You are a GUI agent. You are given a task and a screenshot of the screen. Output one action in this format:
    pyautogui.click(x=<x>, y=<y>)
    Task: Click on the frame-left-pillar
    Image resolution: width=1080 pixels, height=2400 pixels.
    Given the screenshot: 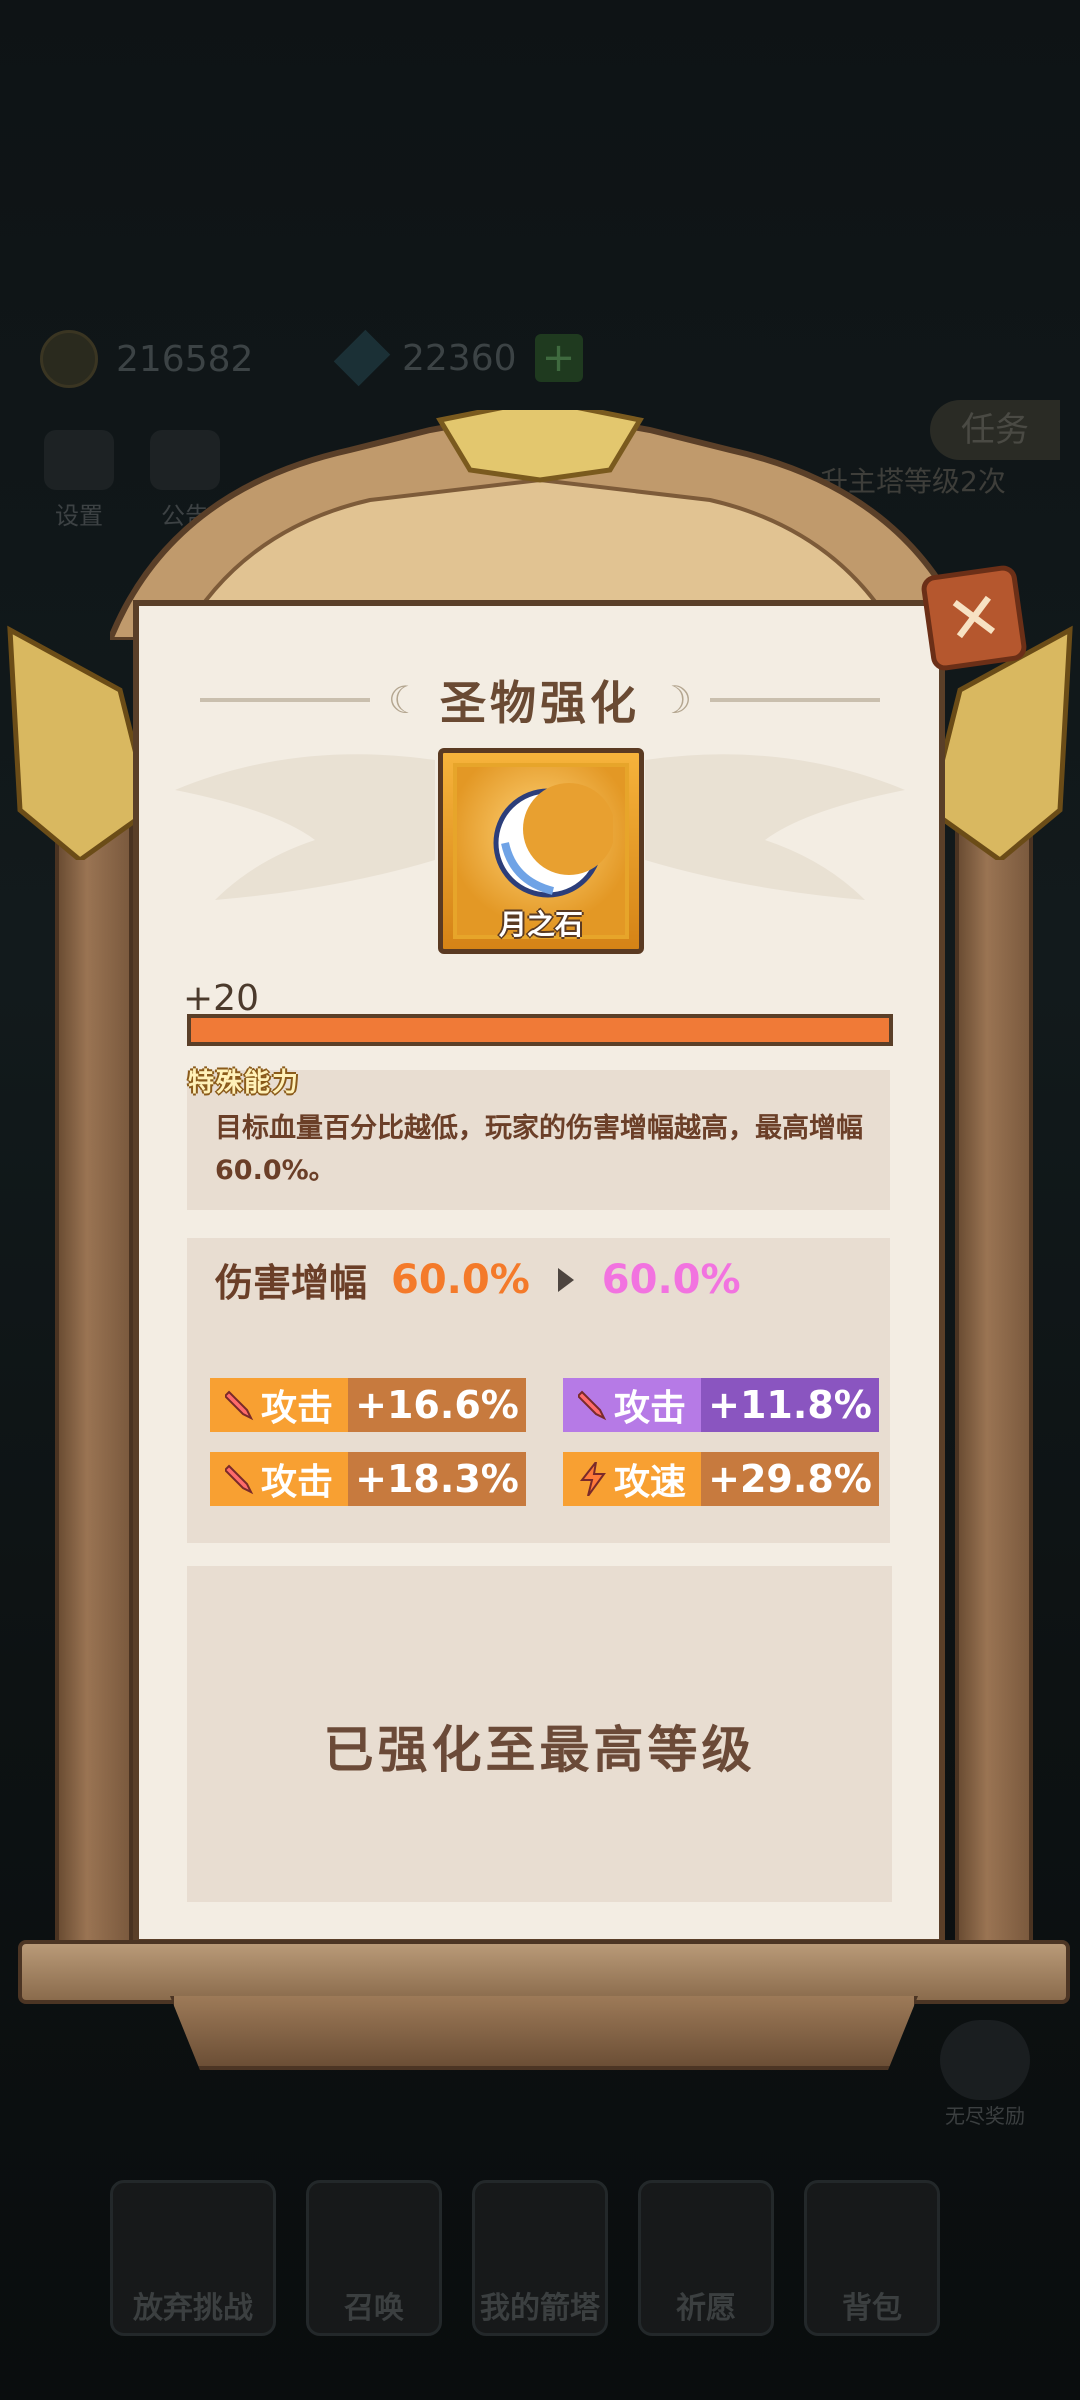 What is the action you would take?
    pyautogui.click(x=94, y=1364)
    